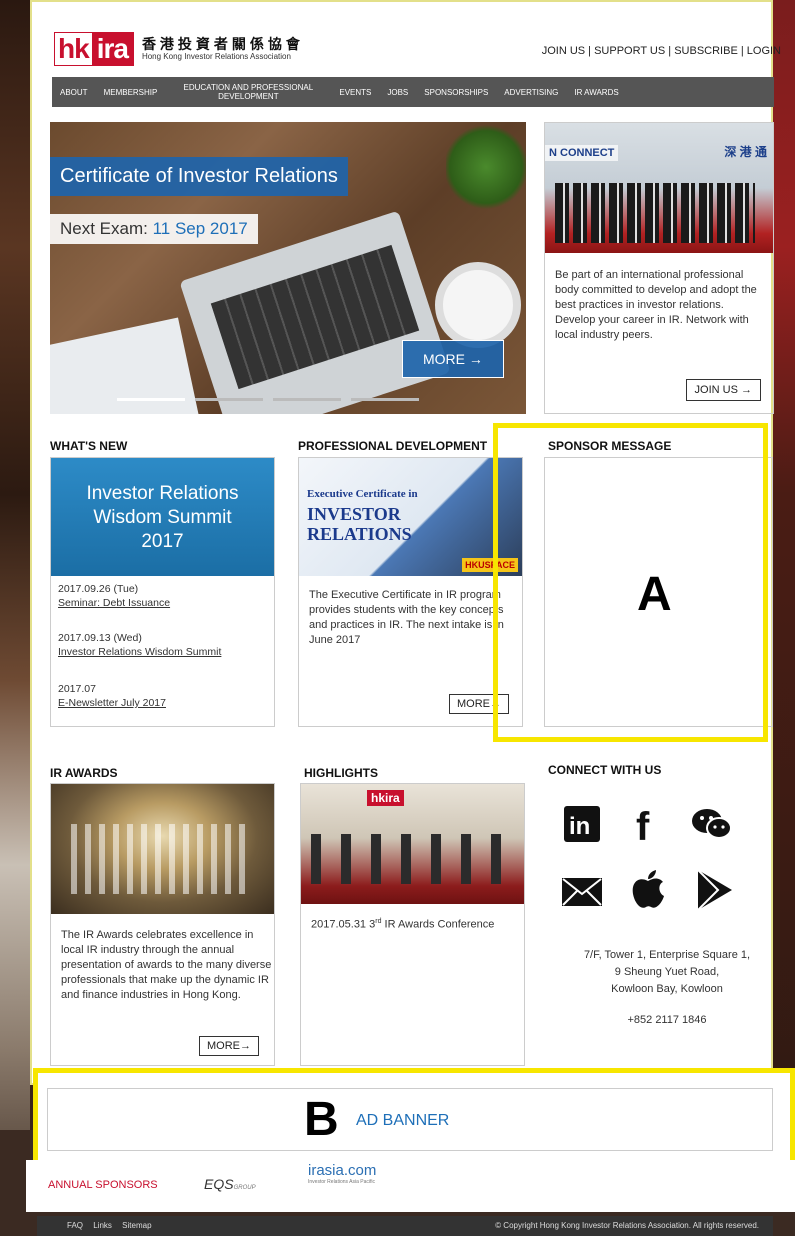  Describe the element at coordinates (102, 1225) in the screenshot. I see `footer-links-link: Links` at that location.